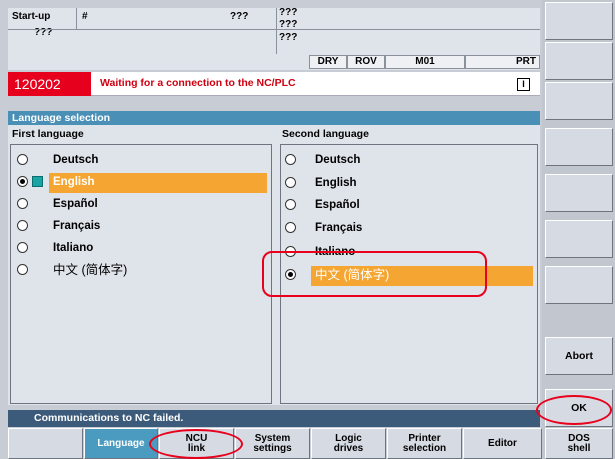  I want to click on softkey-v4, so click(579, 147).